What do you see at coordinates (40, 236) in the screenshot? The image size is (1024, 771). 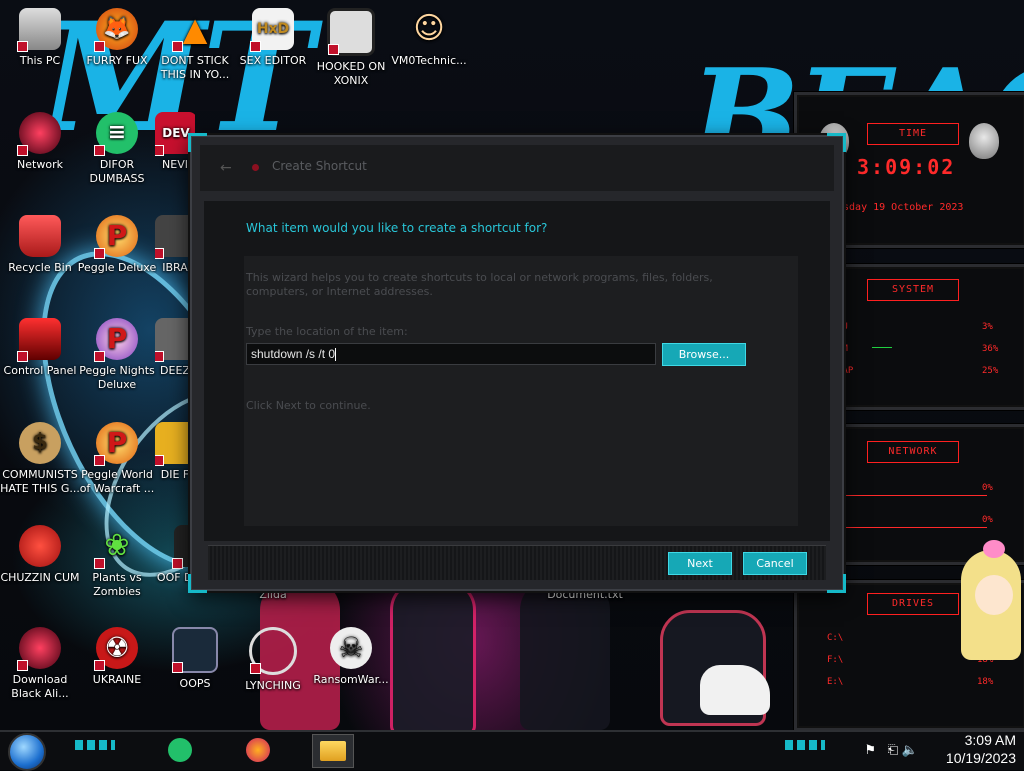 I see `recycle-bin-icon` at bounding box center [40, 236].